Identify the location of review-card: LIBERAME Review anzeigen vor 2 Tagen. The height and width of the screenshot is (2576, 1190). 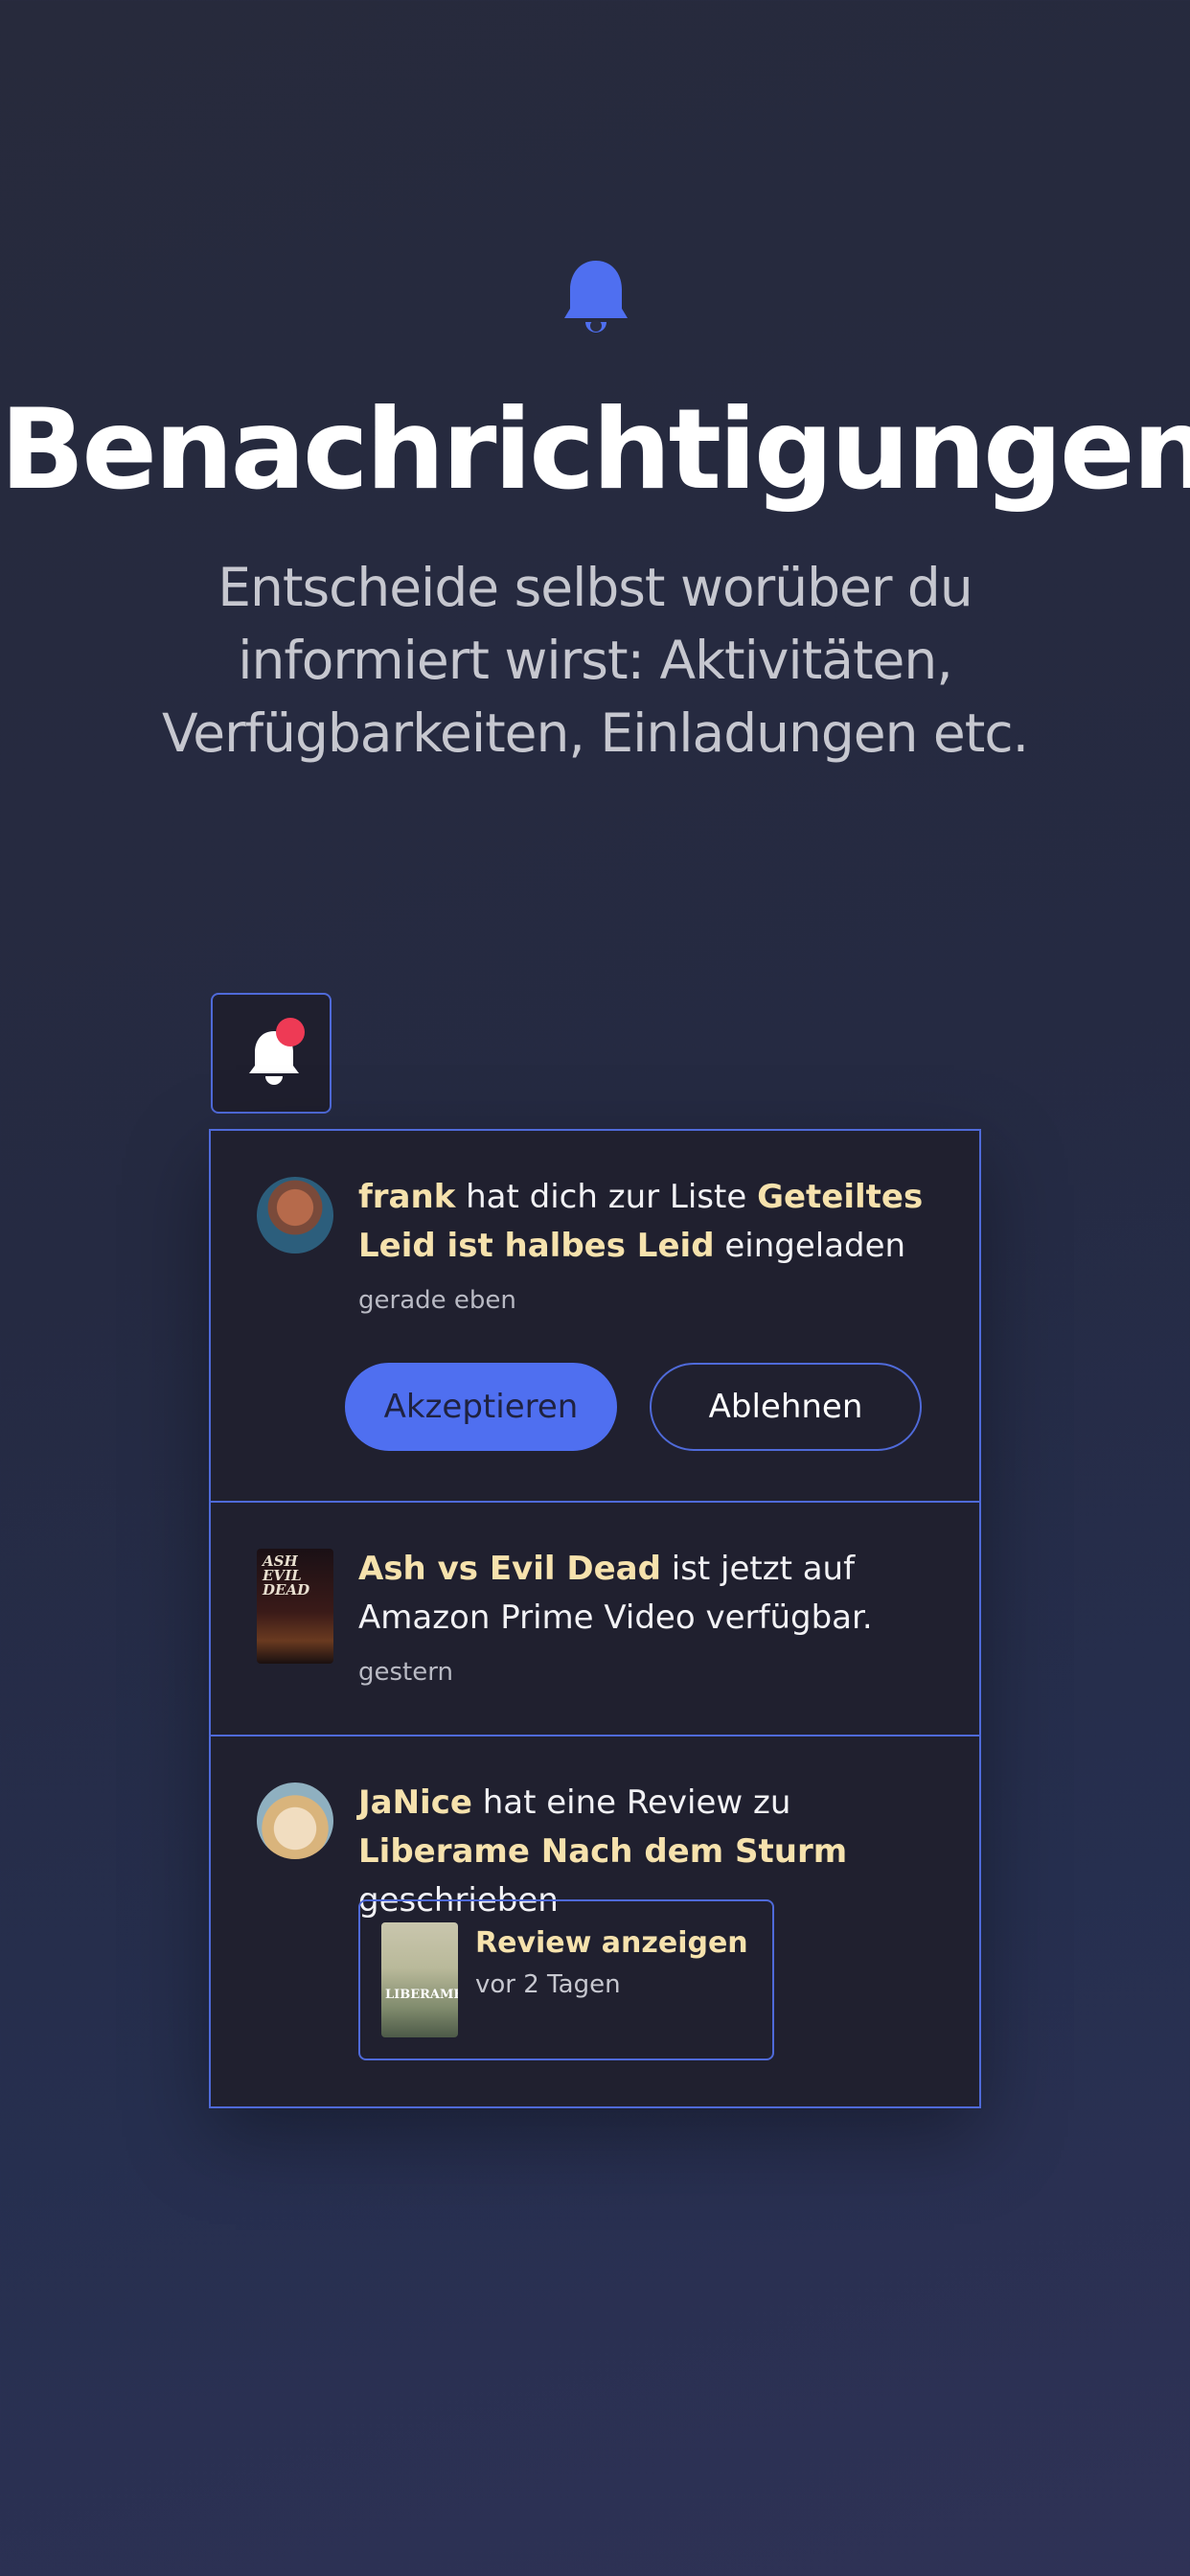
(566, 1980).